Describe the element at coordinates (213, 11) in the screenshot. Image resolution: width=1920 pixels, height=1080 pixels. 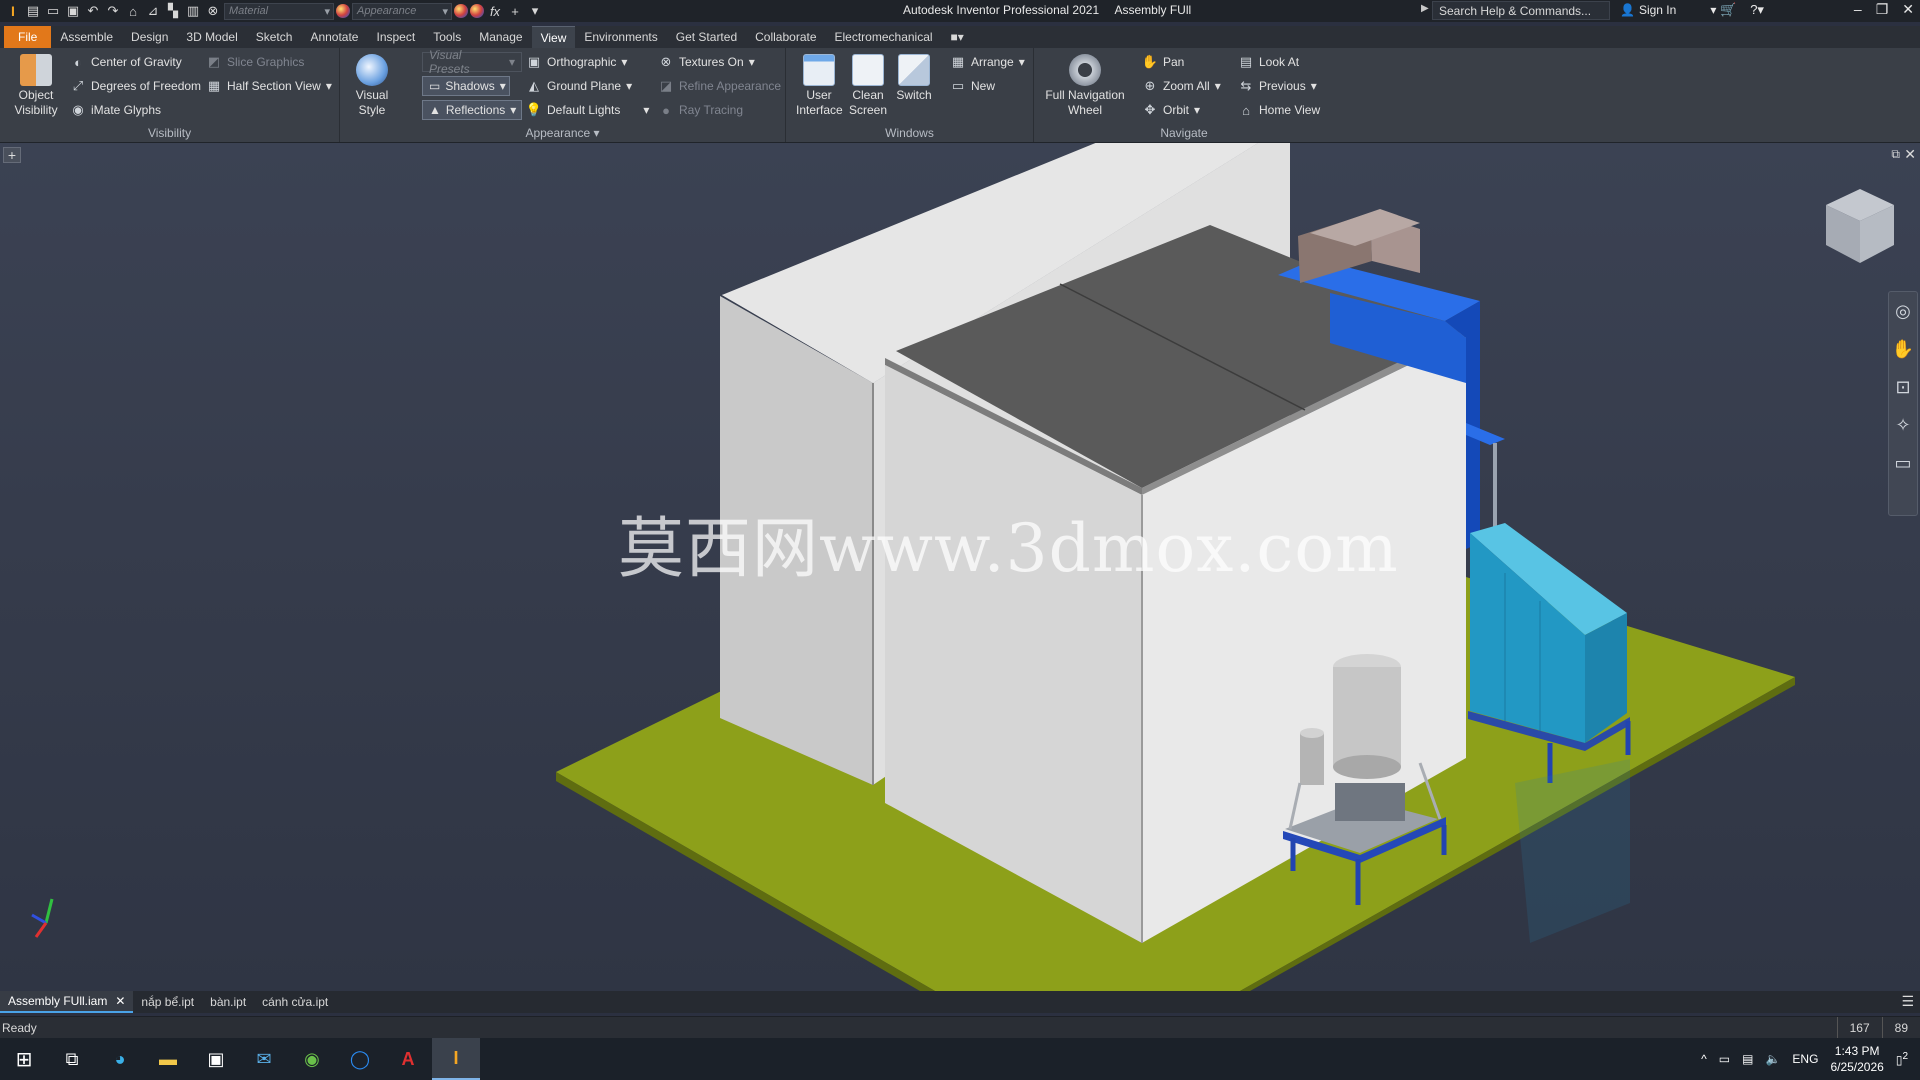
I see `cancel-icon: ⊗` at that location.